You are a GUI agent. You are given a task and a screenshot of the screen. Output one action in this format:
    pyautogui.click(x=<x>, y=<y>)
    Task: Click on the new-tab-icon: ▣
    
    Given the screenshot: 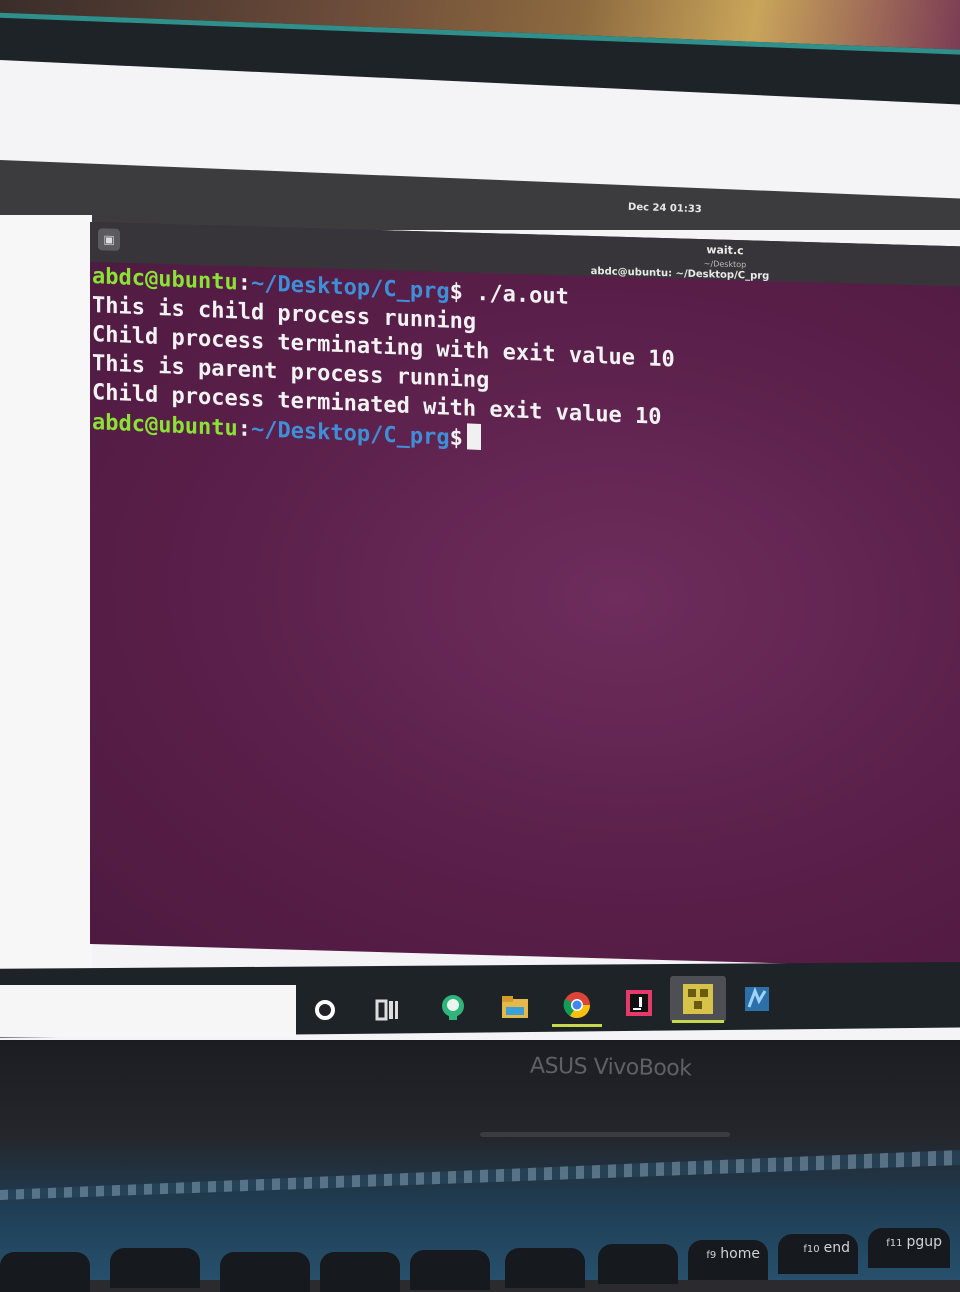 What is the action you would take?
    pyautogui.click(x=109, y=239)
    